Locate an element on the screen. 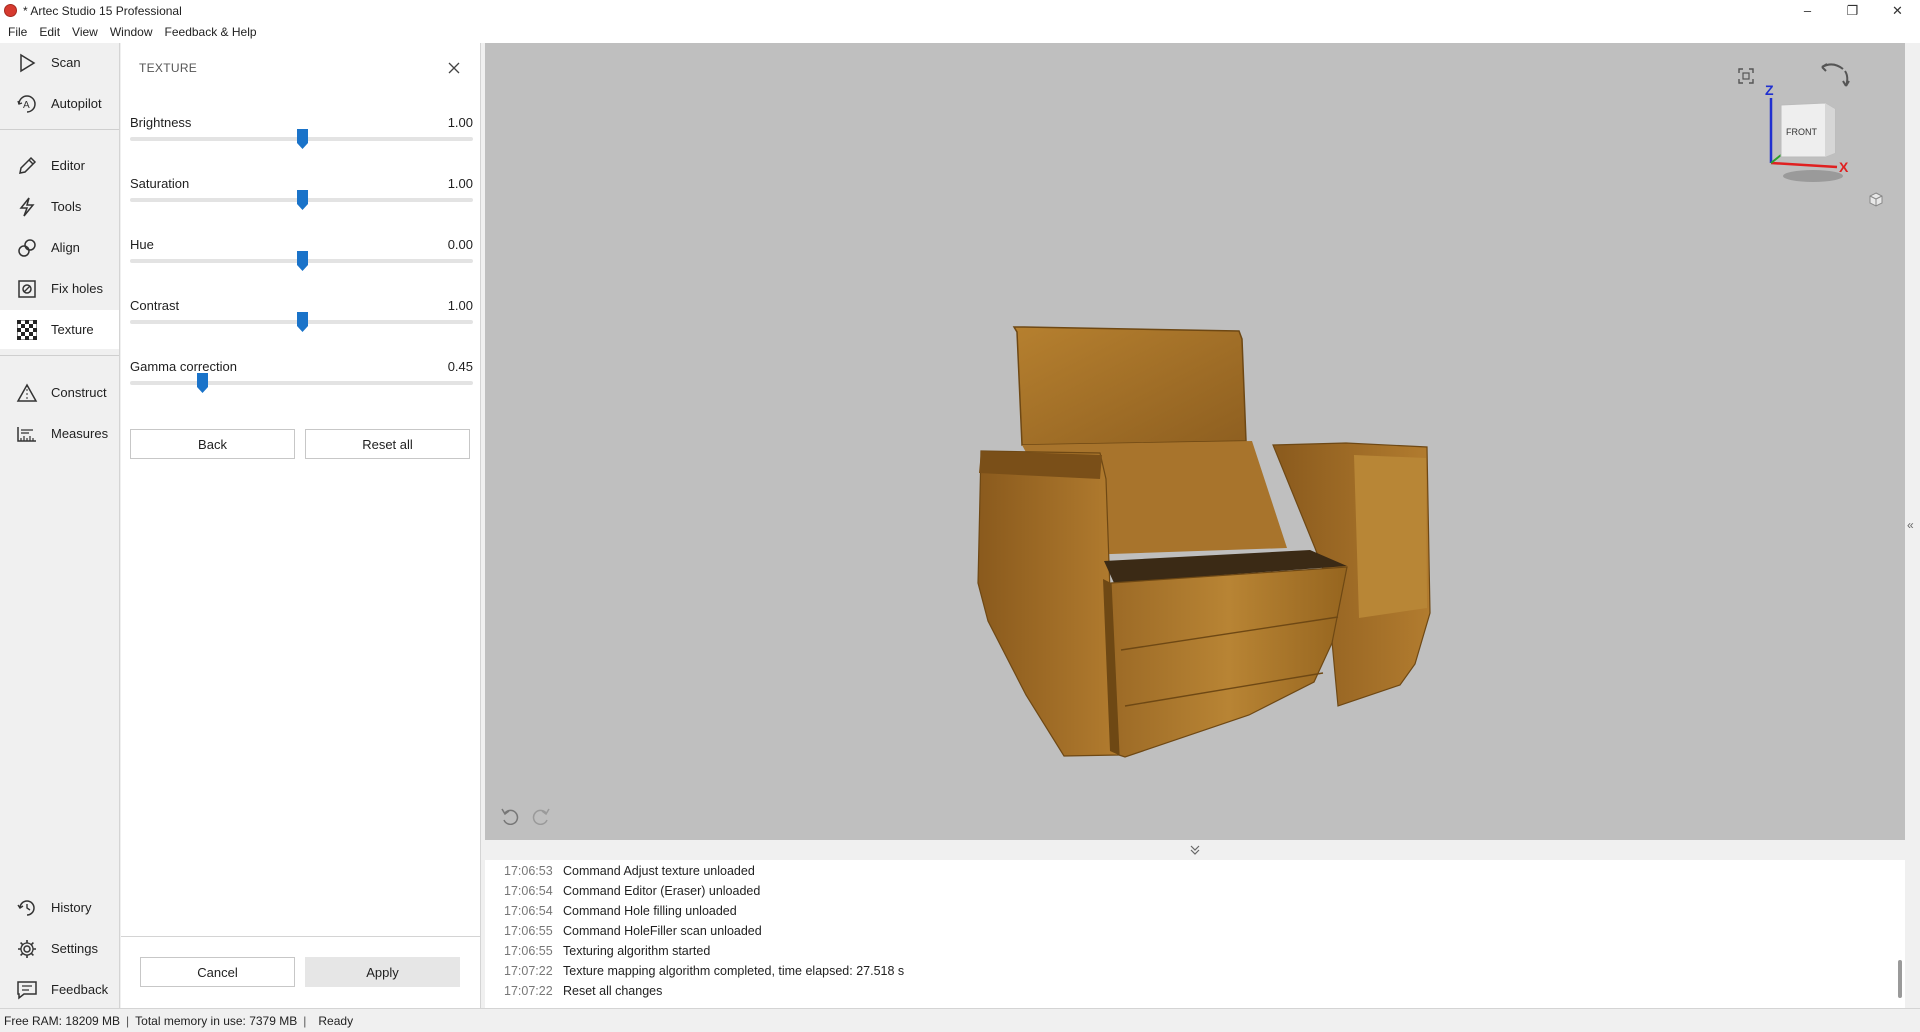 This screenshot has width=1920, height=1032. nav-item-scan: Scan is located at coordinates (59, 62).